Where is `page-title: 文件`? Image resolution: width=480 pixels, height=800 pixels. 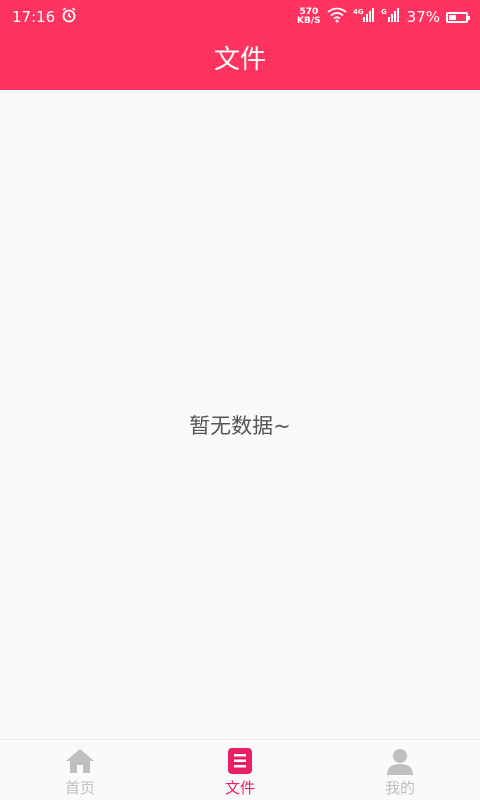
page-title: 文件 is located at coordinates (239, 60).